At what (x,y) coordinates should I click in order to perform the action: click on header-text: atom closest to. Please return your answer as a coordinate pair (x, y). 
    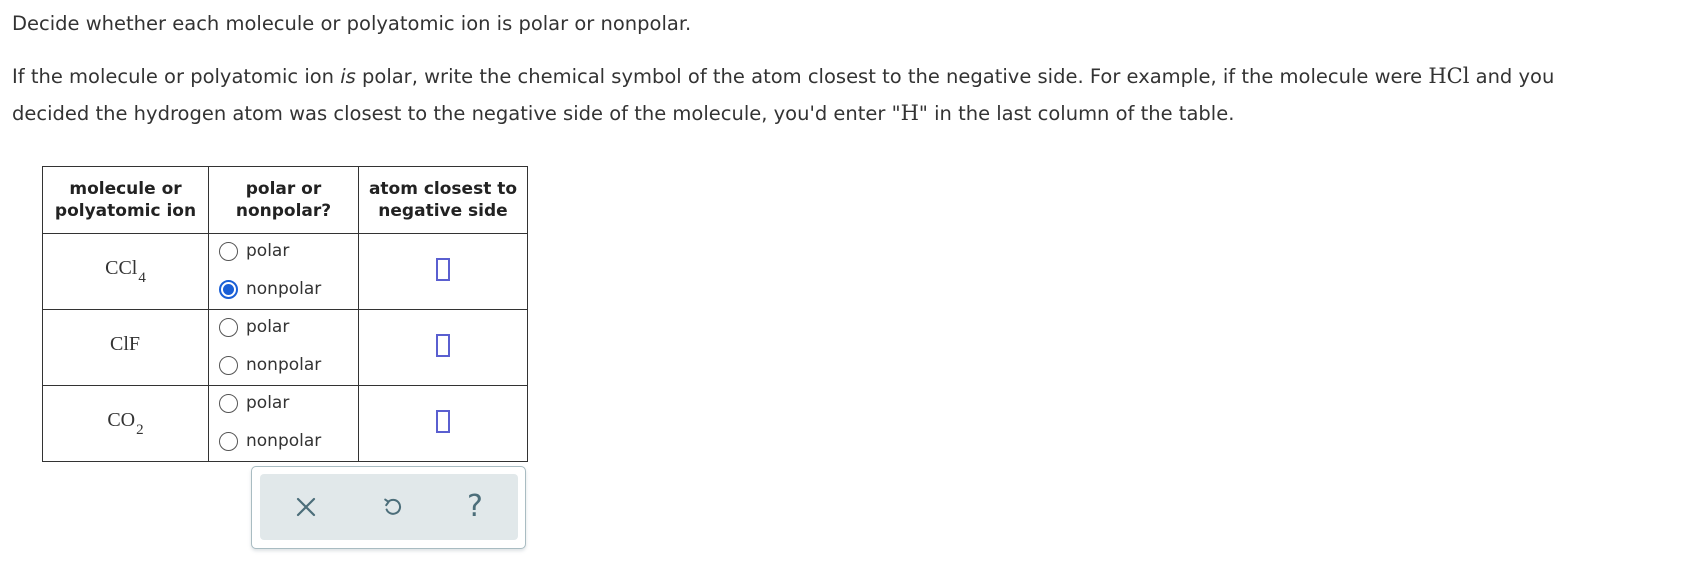
    Looking at the image, I should click on (443, 189).